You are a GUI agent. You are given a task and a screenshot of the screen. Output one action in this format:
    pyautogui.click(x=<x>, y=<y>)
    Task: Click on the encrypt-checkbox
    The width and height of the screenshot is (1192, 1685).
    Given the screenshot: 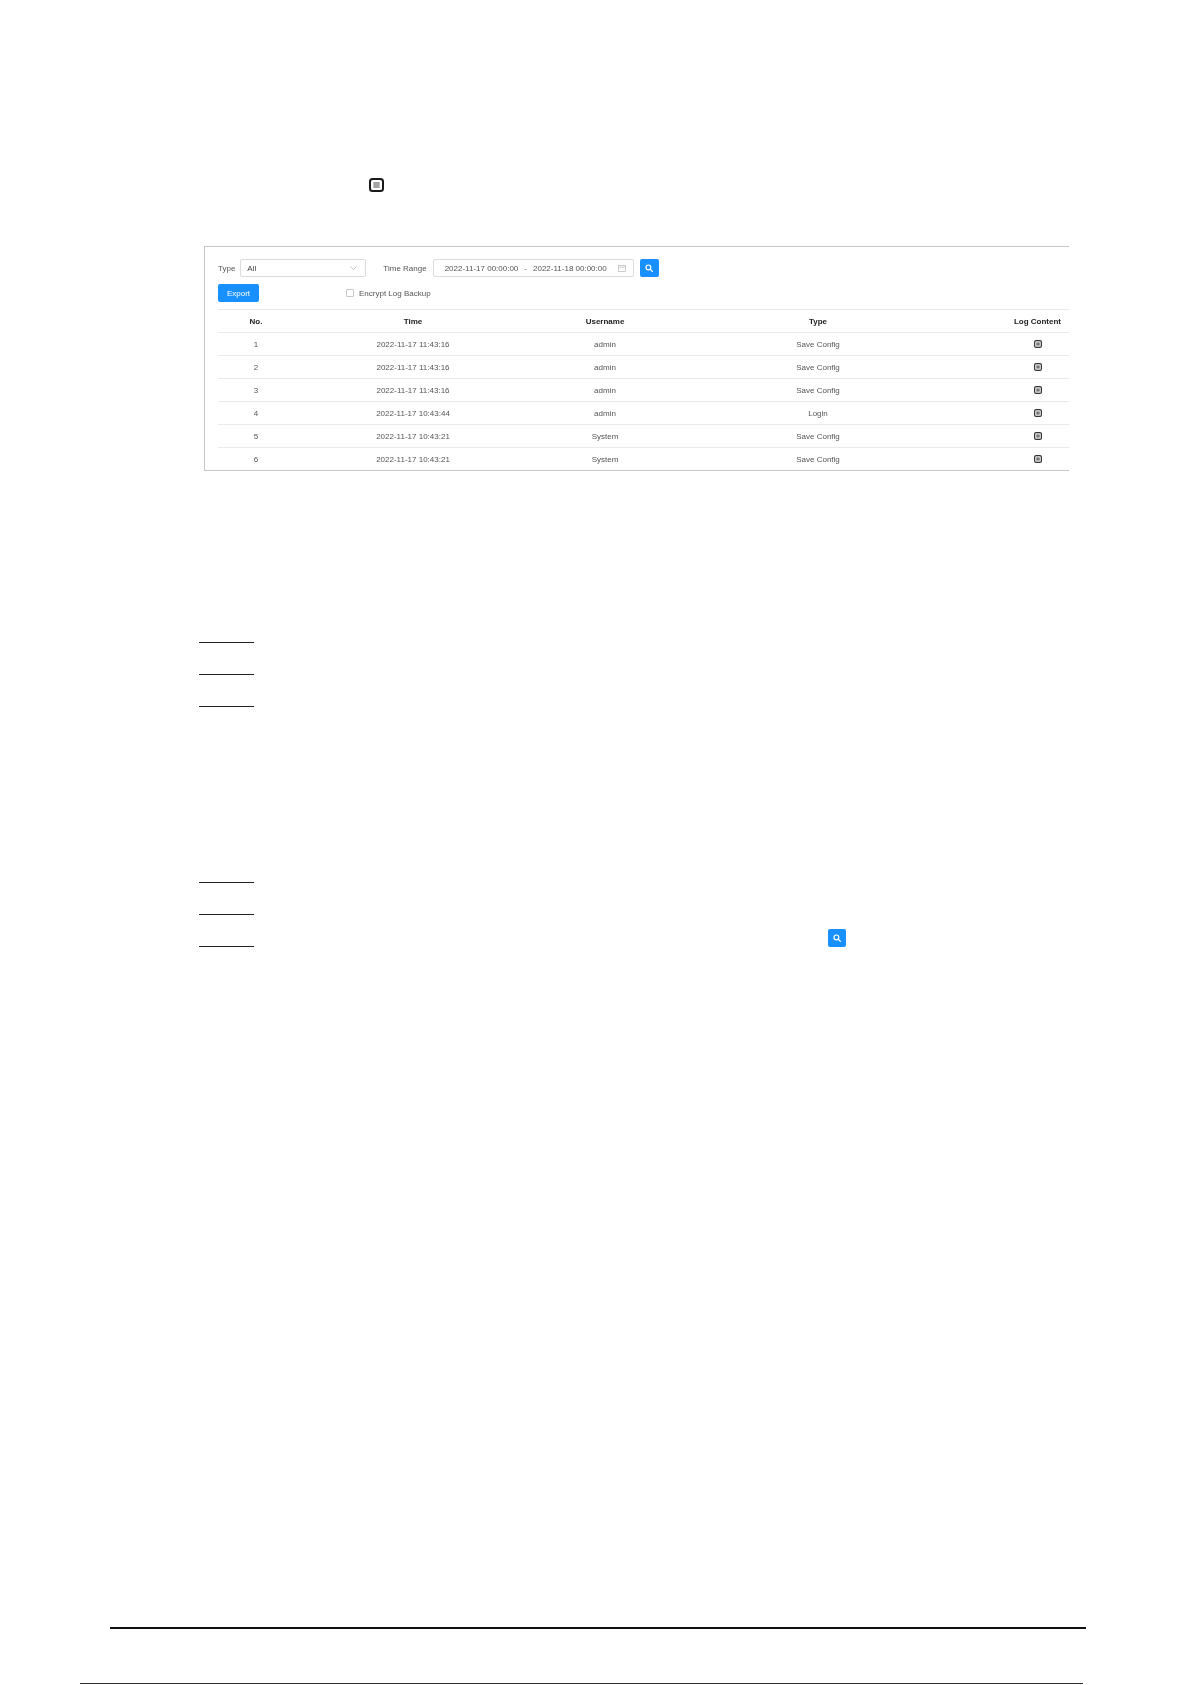 What is the action you would take?
    pyautogui.click(x=350, y=293)
    